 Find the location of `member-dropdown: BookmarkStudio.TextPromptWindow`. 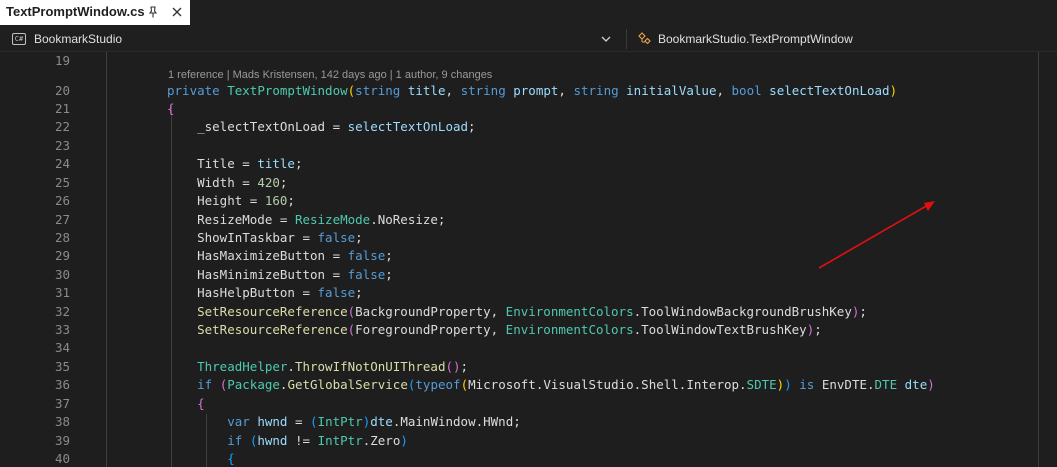

member-dropdown: BookmarkStudio.TextPromptWindow is located at coordinates (841, 39).